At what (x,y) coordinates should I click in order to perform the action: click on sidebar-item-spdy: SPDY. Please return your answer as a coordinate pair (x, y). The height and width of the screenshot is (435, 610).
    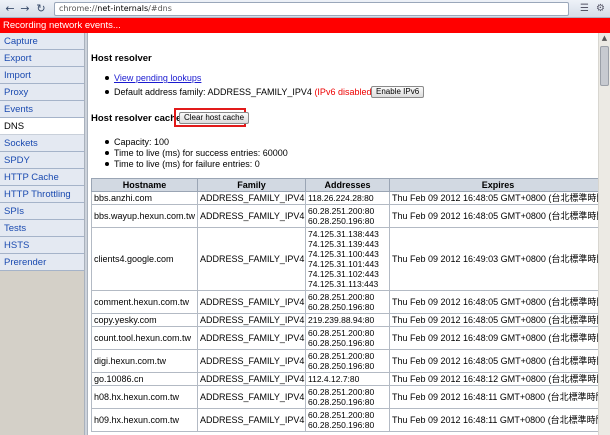
    Looking at the image, I should click on (42, 160).